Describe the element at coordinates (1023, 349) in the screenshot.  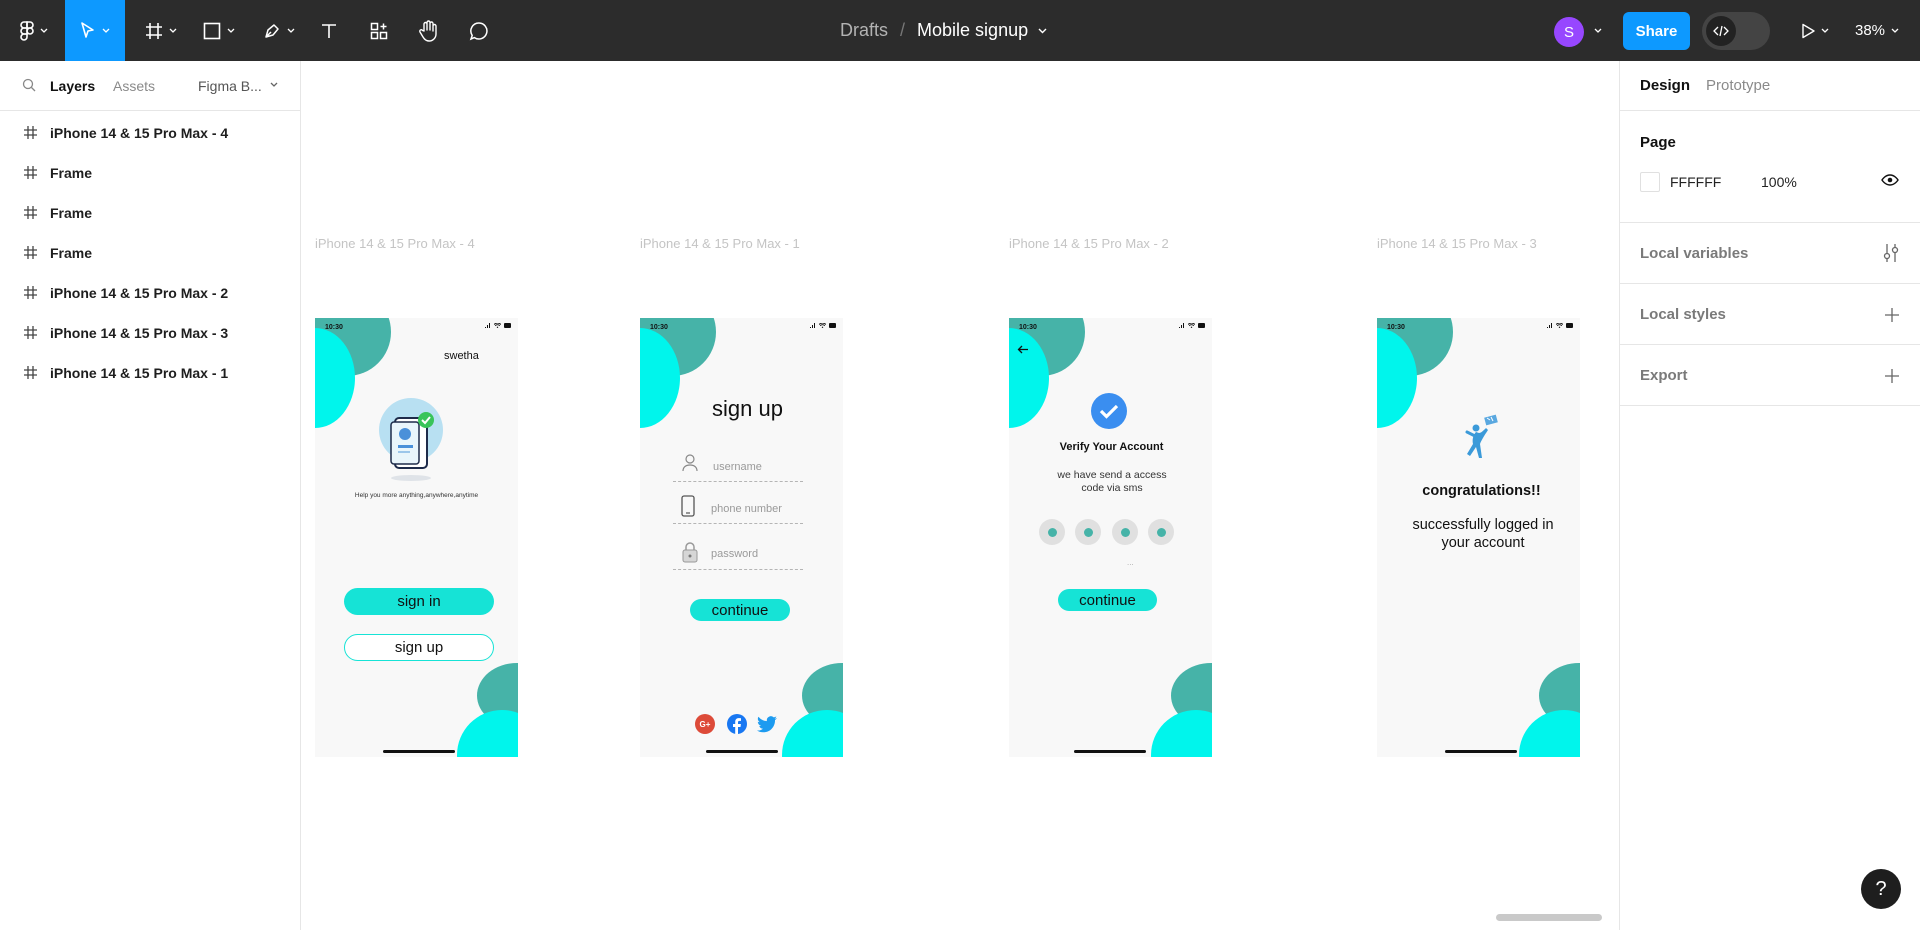
I see `back-arrow-icon` at that location.